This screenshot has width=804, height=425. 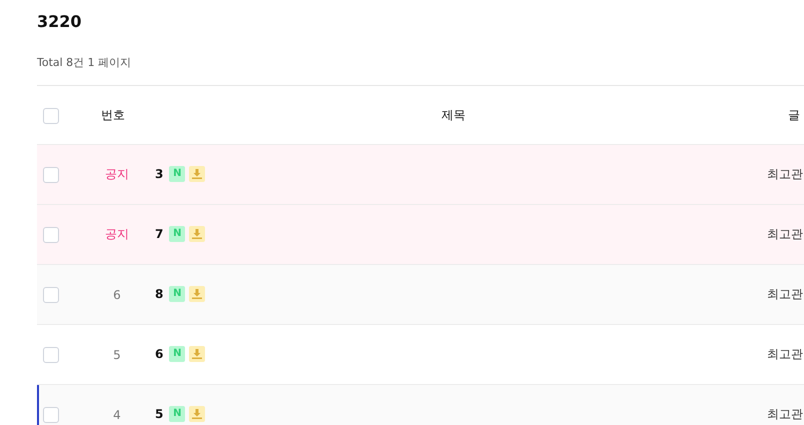 What do you see at coordinates (420, 405) in the screenshot?
I see `post-row: 4 5 N 최고관` at bounding box center [420, 405].